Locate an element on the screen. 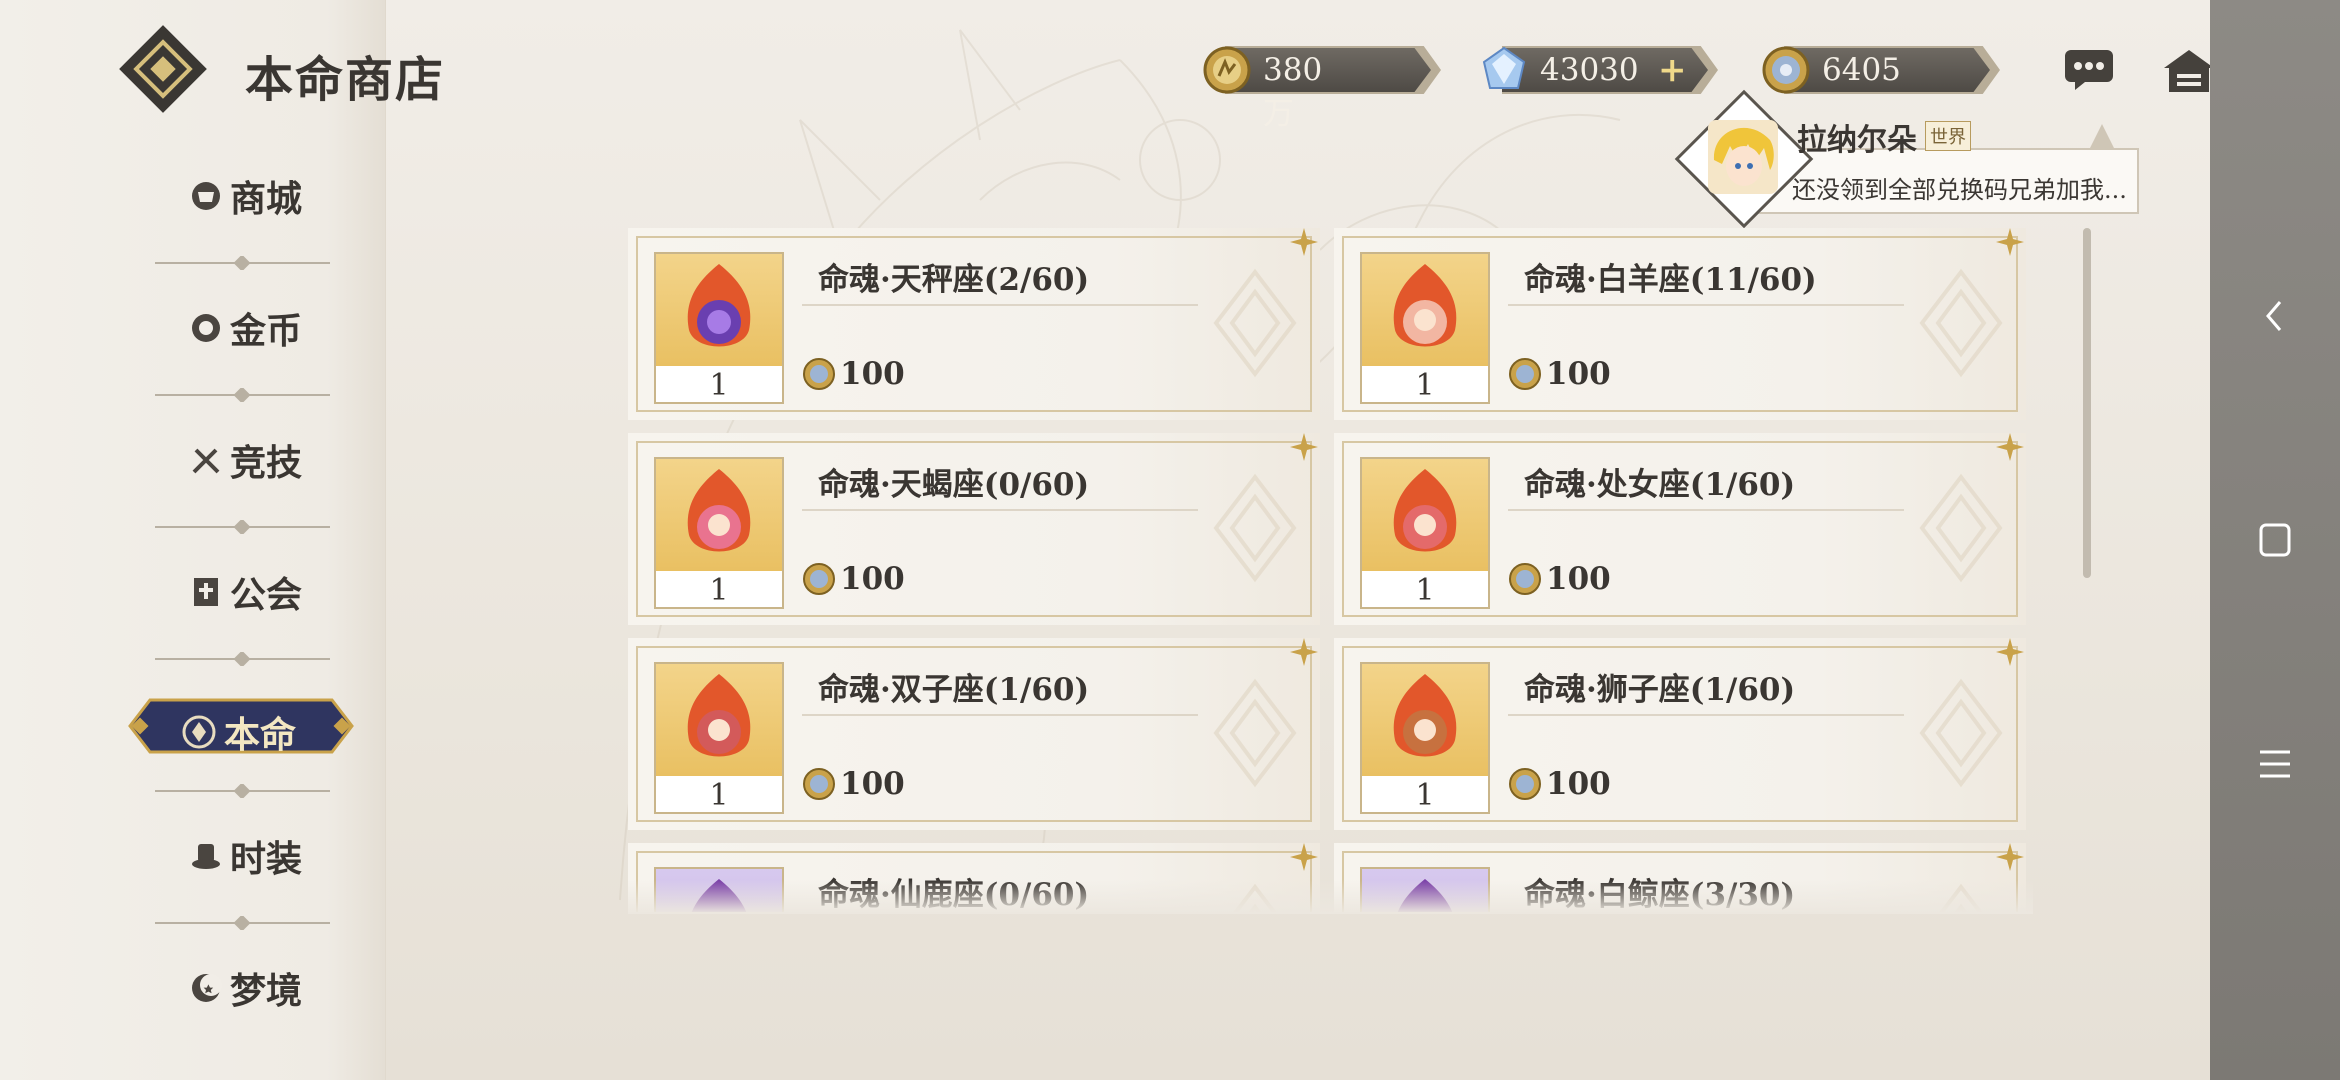  sidebar-item-gold: 金币 is located at coordinates (245, 328).